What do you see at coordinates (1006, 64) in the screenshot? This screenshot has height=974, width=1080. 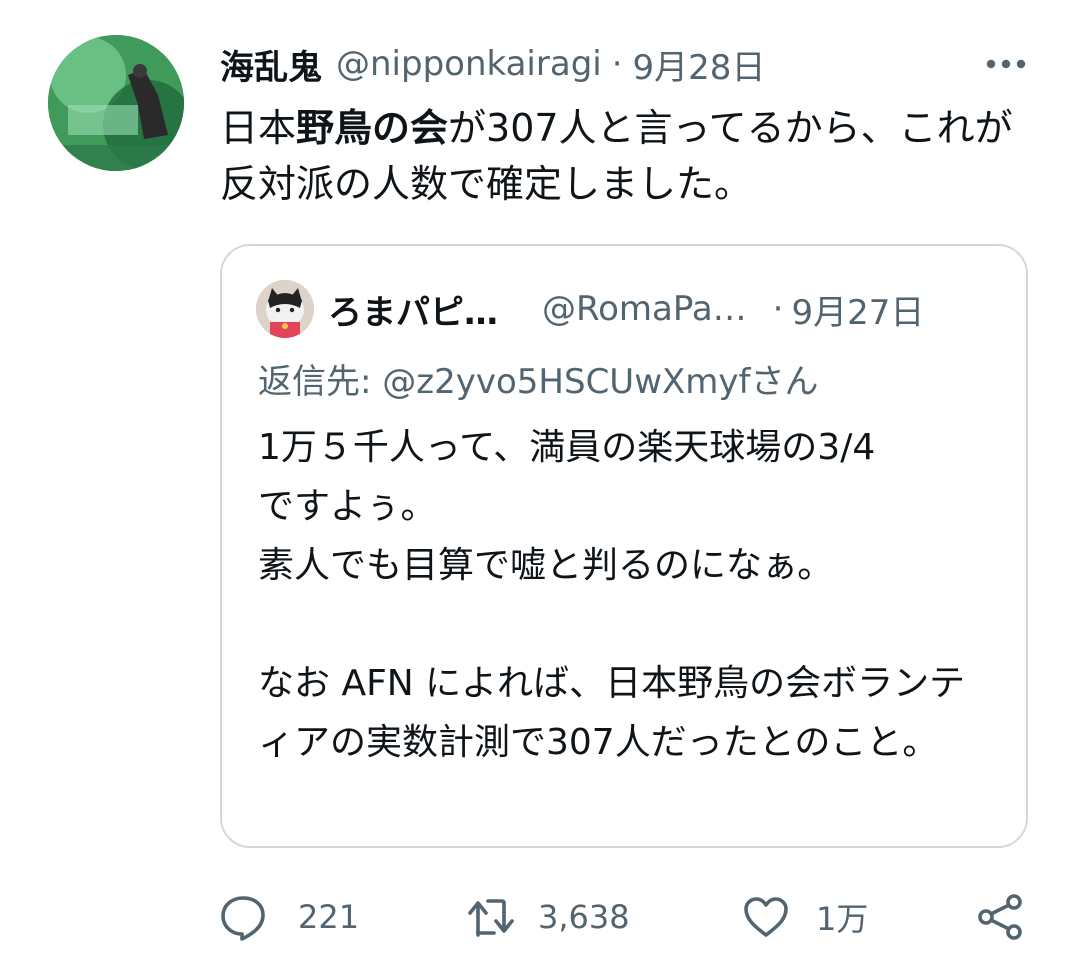 I see `more-horizontal-icon` at bounding box center [1006, 64].